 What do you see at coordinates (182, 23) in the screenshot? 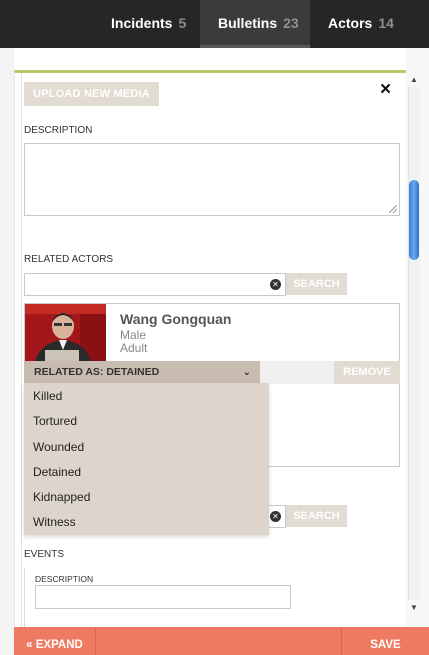
I see `tab-count: 5` at bounding box center [182, 23].